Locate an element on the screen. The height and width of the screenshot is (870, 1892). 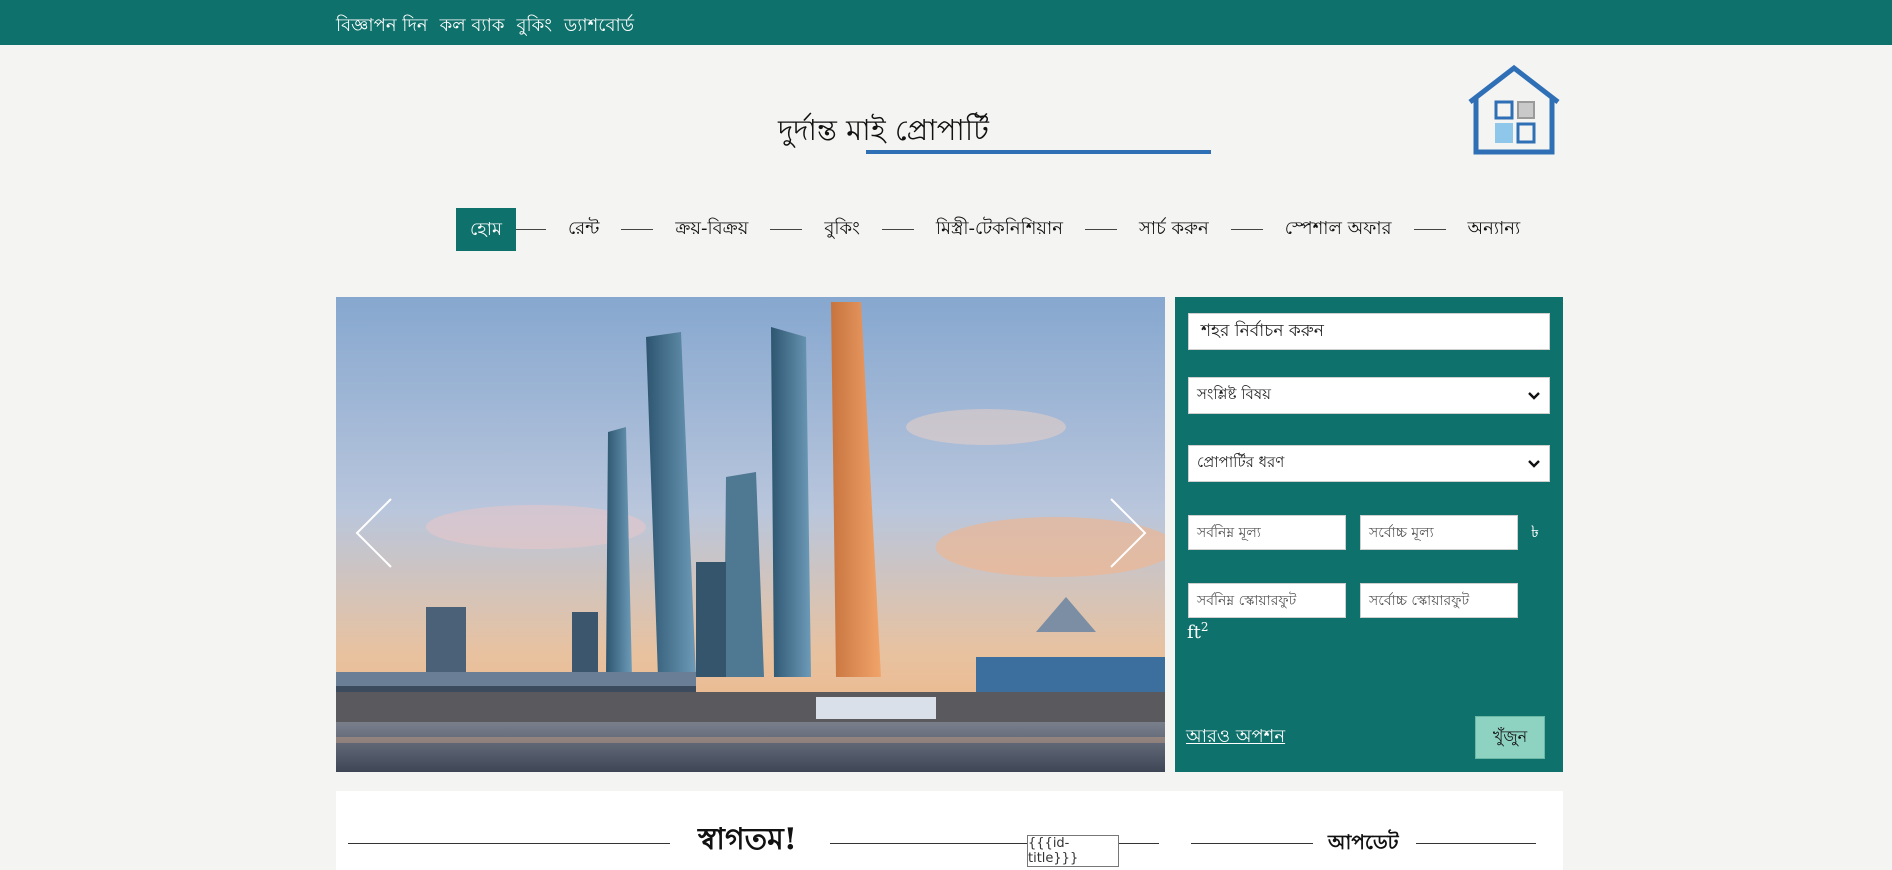
nav-item-booking: বুকিং is located at coordinates (842, 229).